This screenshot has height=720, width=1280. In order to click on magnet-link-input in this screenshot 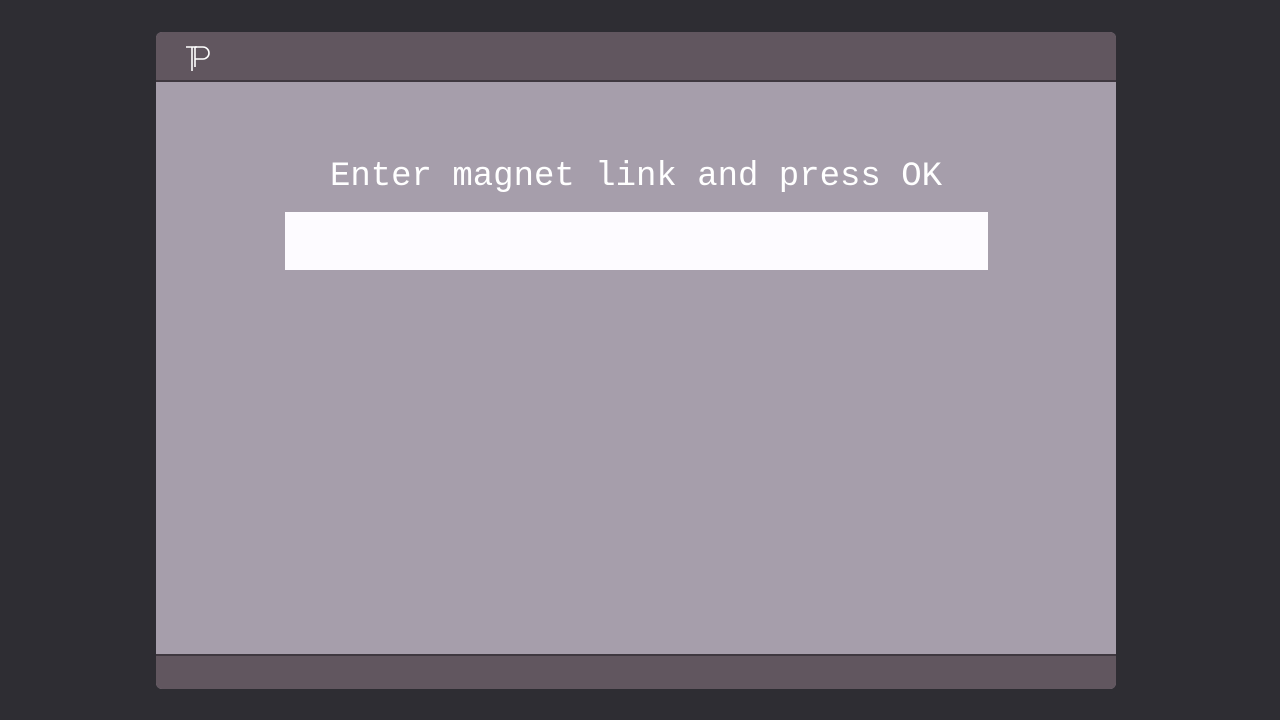, I will do `click(636, 241)`.